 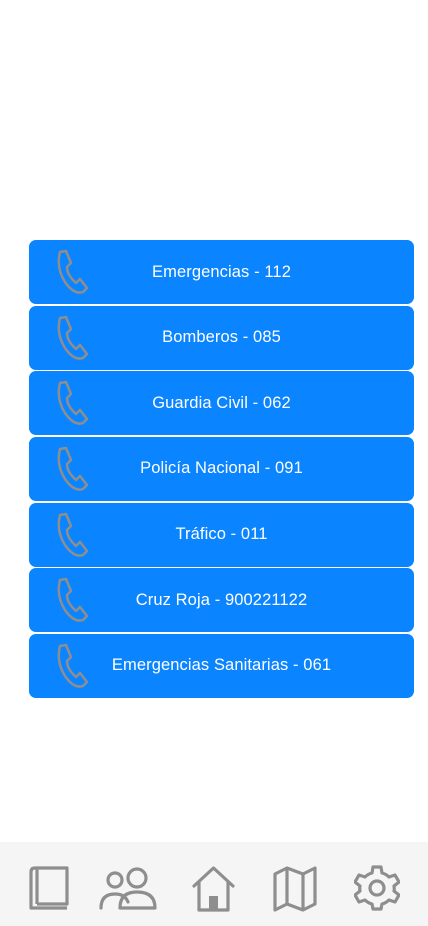 I want to click on contact-label: Tráfico - 011, so click(x=221, y=534).